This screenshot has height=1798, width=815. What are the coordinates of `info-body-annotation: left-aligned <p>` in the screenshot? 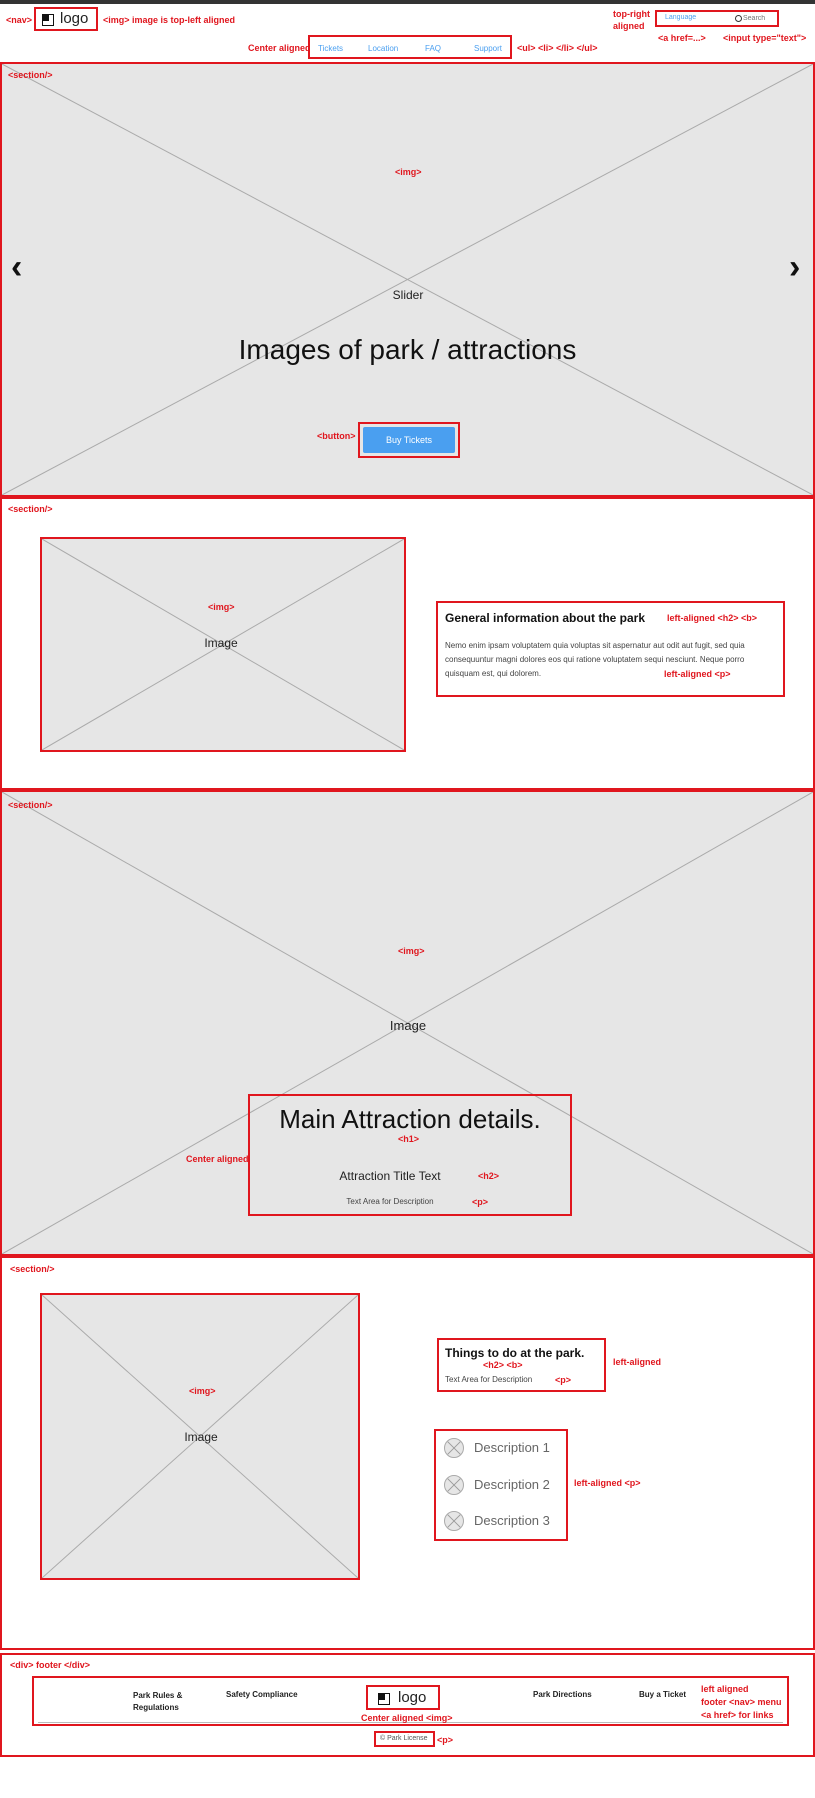 It's located at (697, 674).